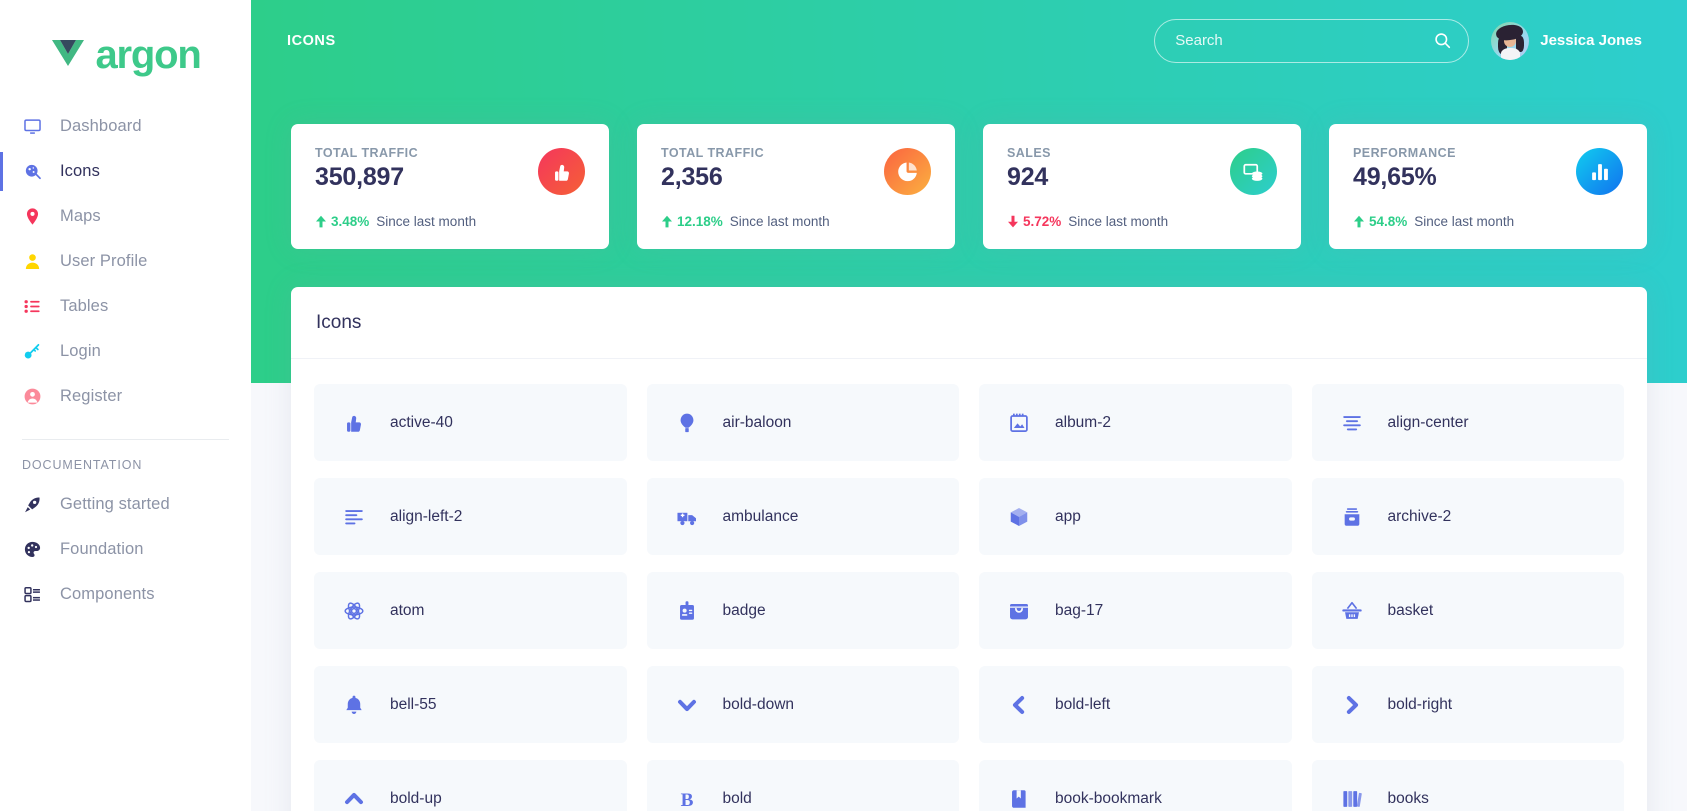 This screenshot has height=811, width=1687. What do you see at coordinates (125, 261) in the screenshot?
I see `sidebar-item-user-profile: User Profile` at bounding box center [125, 261].